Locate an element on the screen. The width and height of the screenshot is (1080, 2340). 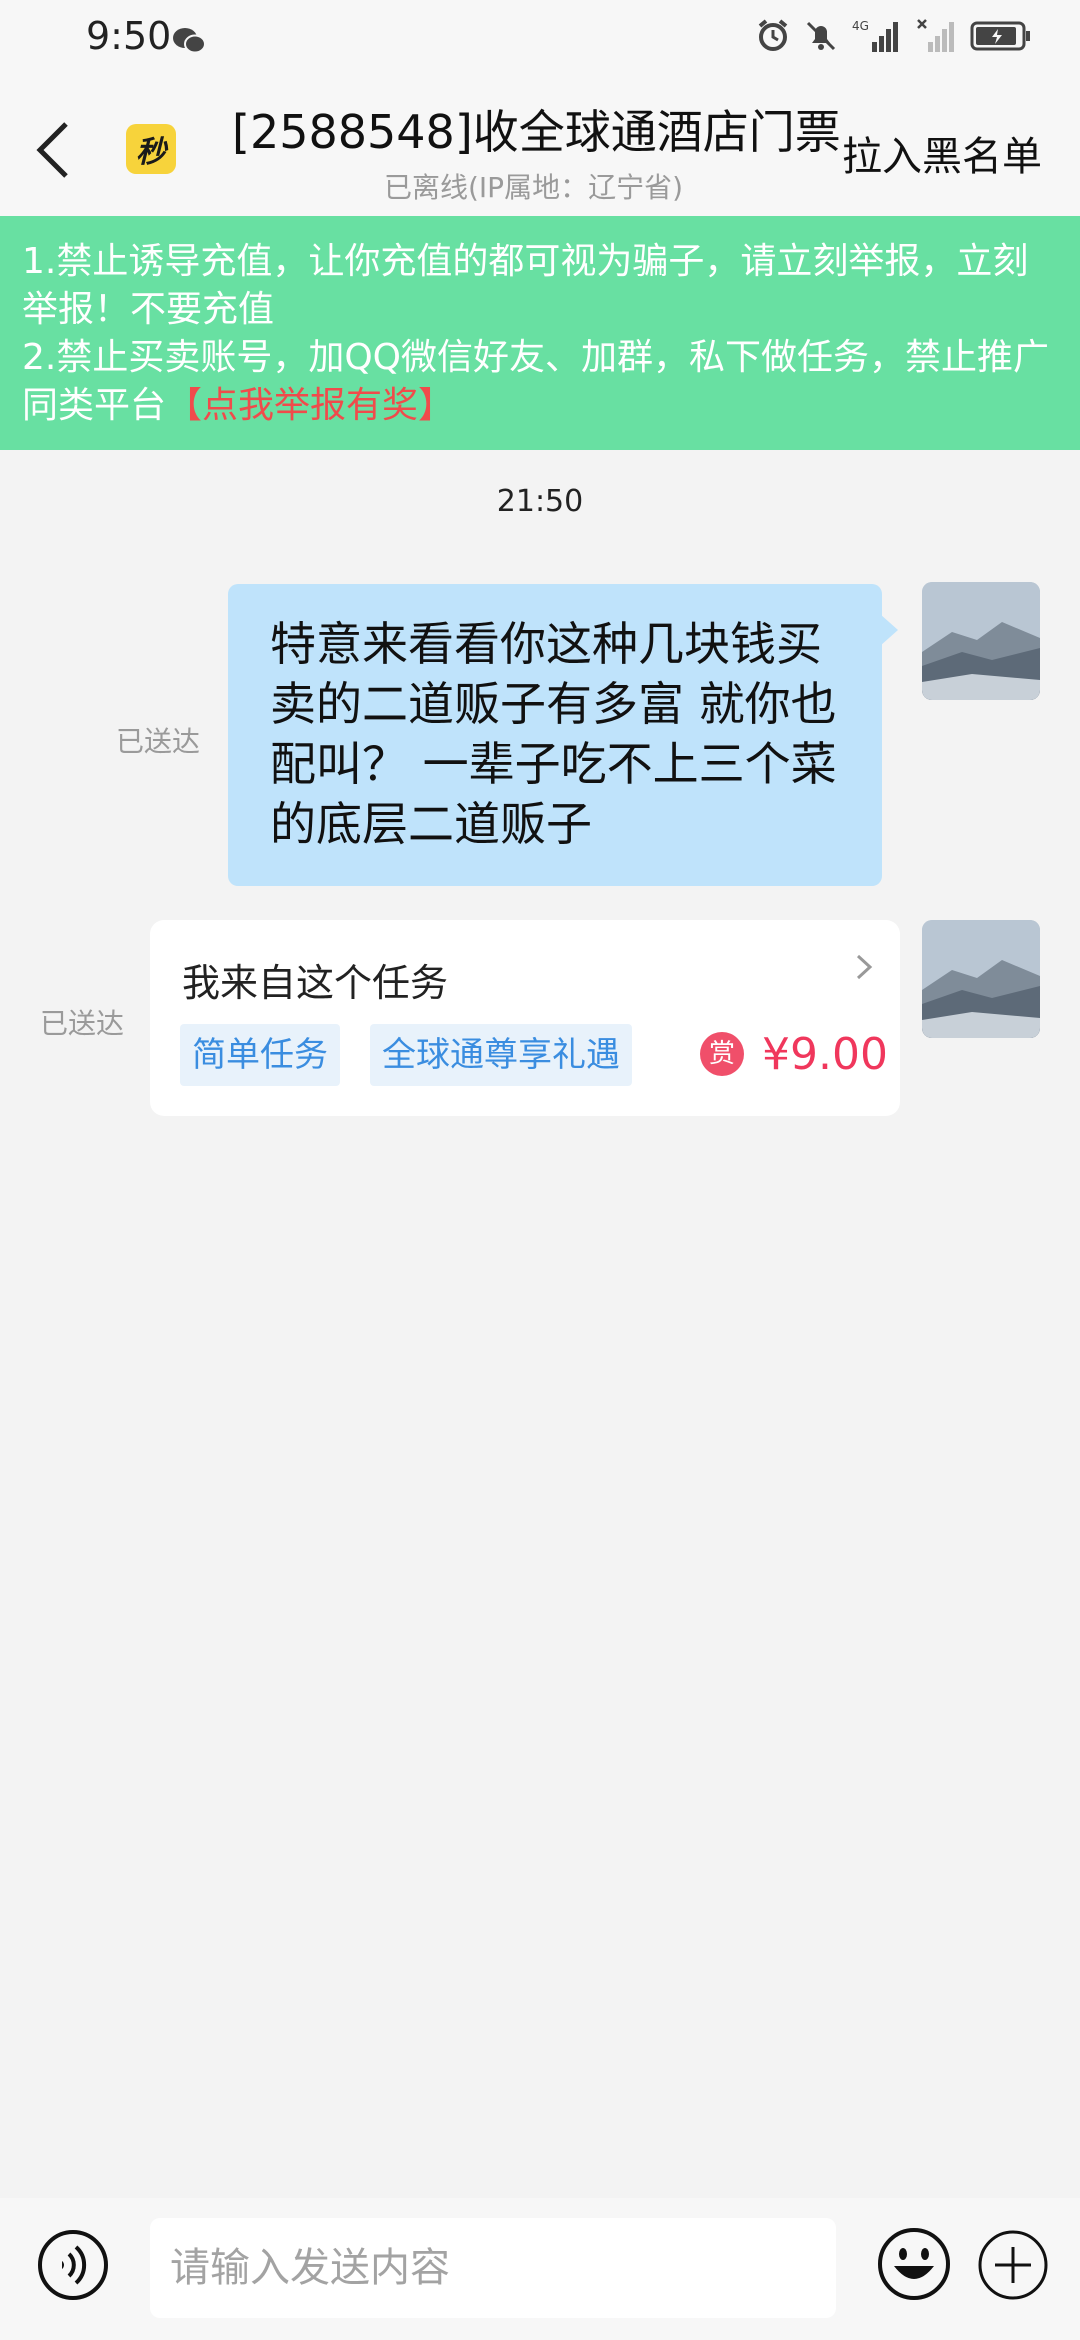
battery-charging-icon is located at coordinates (1000, 36).